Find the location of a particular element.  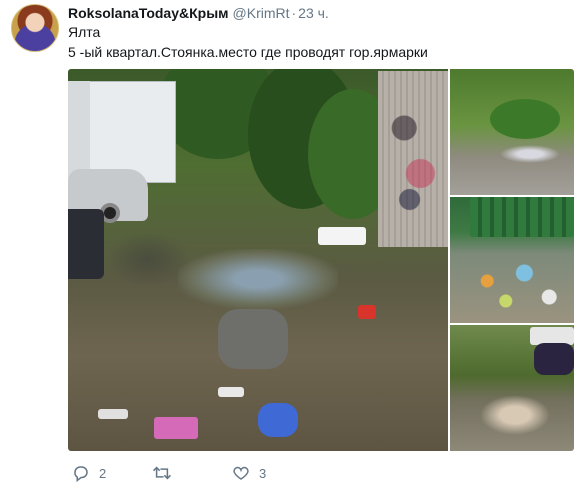

photo-middle-right is located at coordinates (512, 260).